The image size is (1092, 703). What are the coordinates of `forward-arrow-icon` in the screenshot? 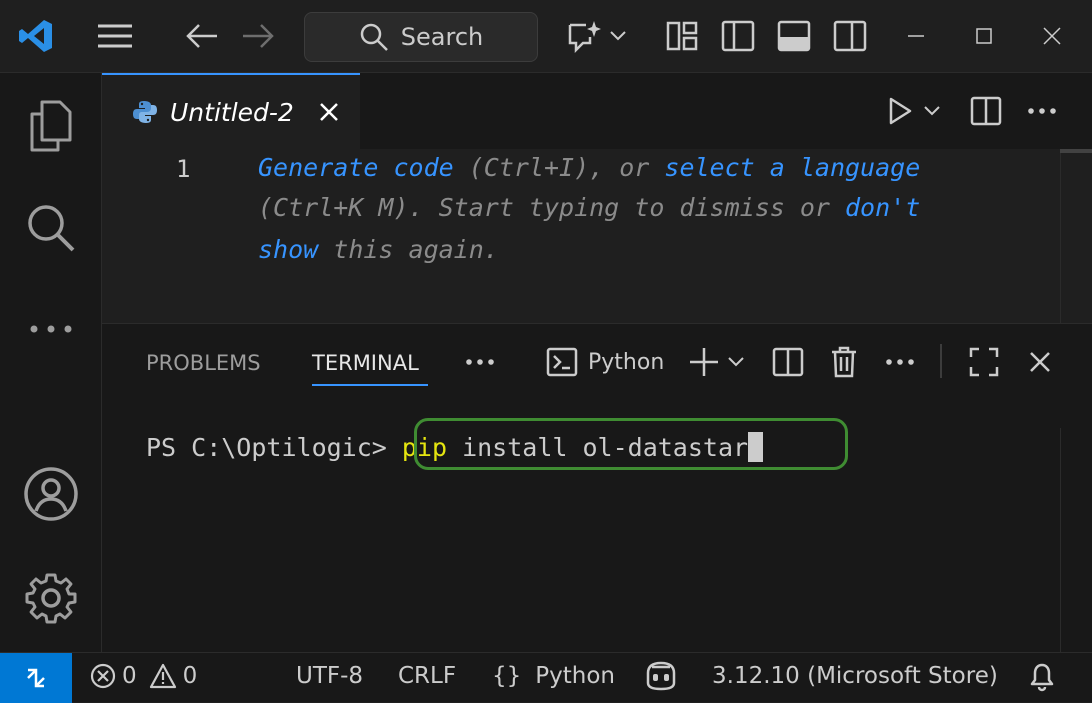 It's located at (258, 36).